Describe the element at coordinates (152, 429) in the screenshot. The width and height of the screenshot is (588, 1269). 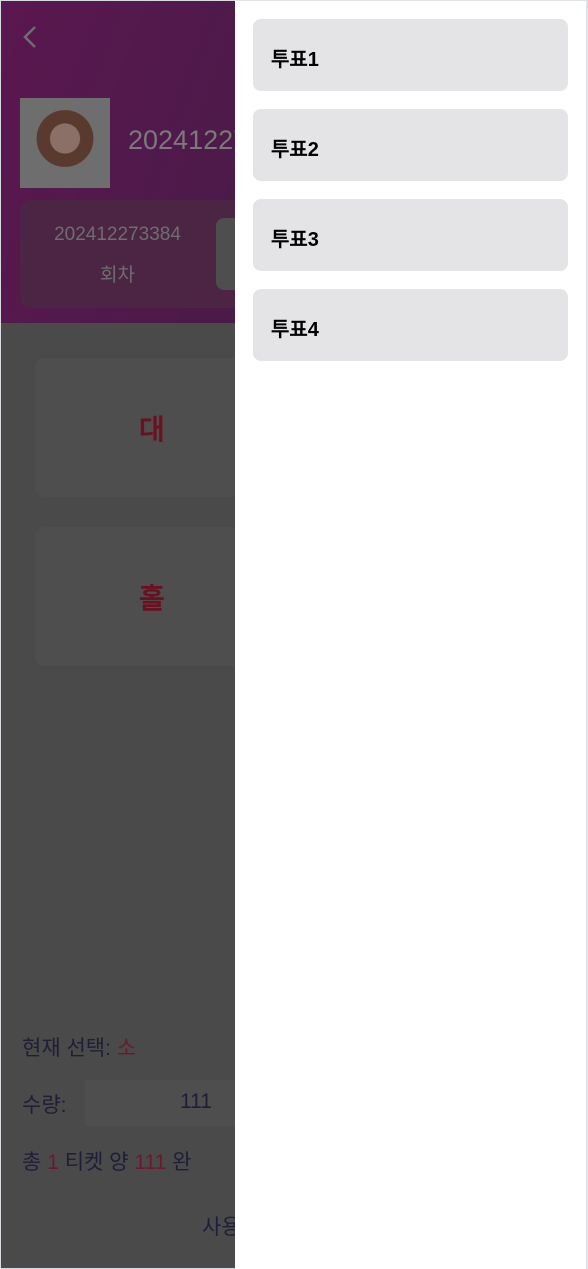
I see `option-label: 대` at that location.